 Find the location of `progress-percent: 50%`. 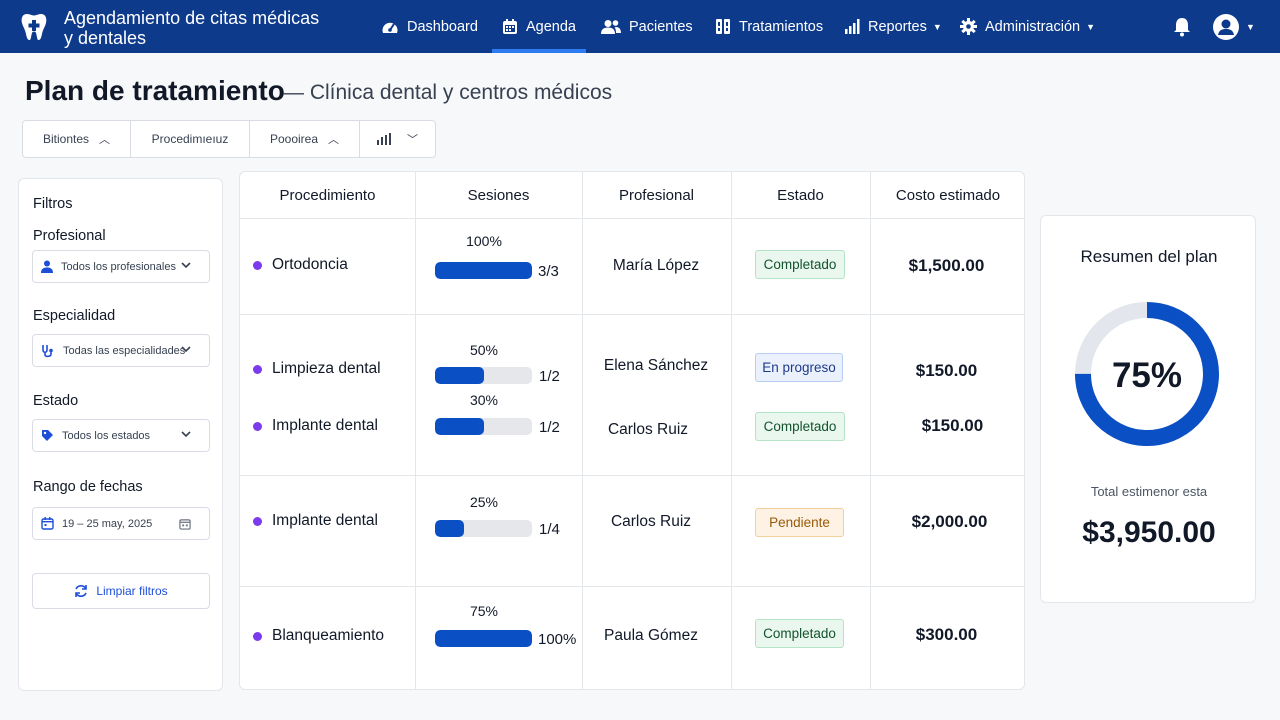

progress-percent: 50% is located at coordinates (484, 350).